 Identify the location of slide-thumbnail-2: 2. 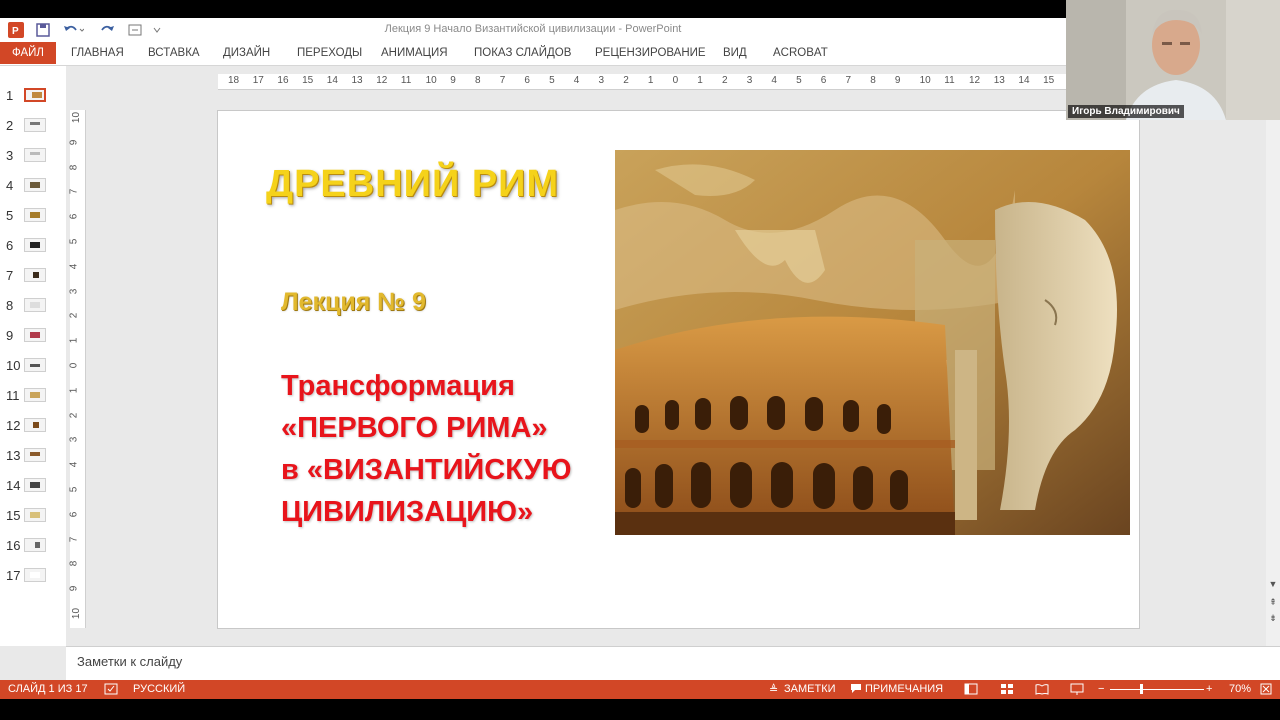
(33, 126).